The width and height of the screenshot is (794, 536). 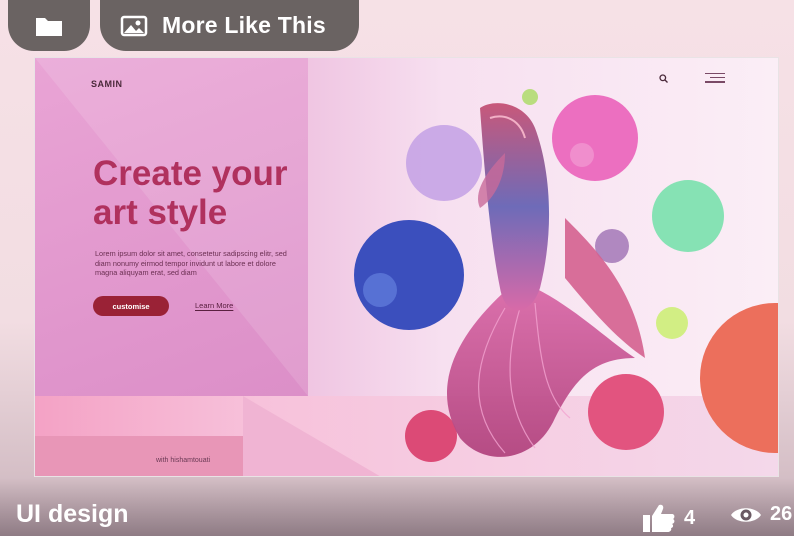 I want to click on more-like-this-label: More Like This, so click(x=244, y=25).